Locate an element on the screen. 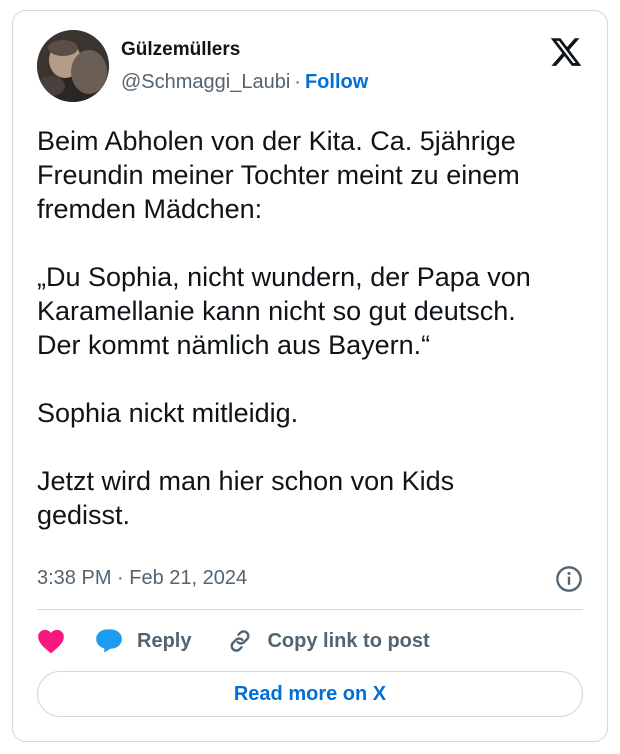 The height and width of the screenshot is (754, 620). author-name: Gülzemüllers is located at coordinates (180, 50).